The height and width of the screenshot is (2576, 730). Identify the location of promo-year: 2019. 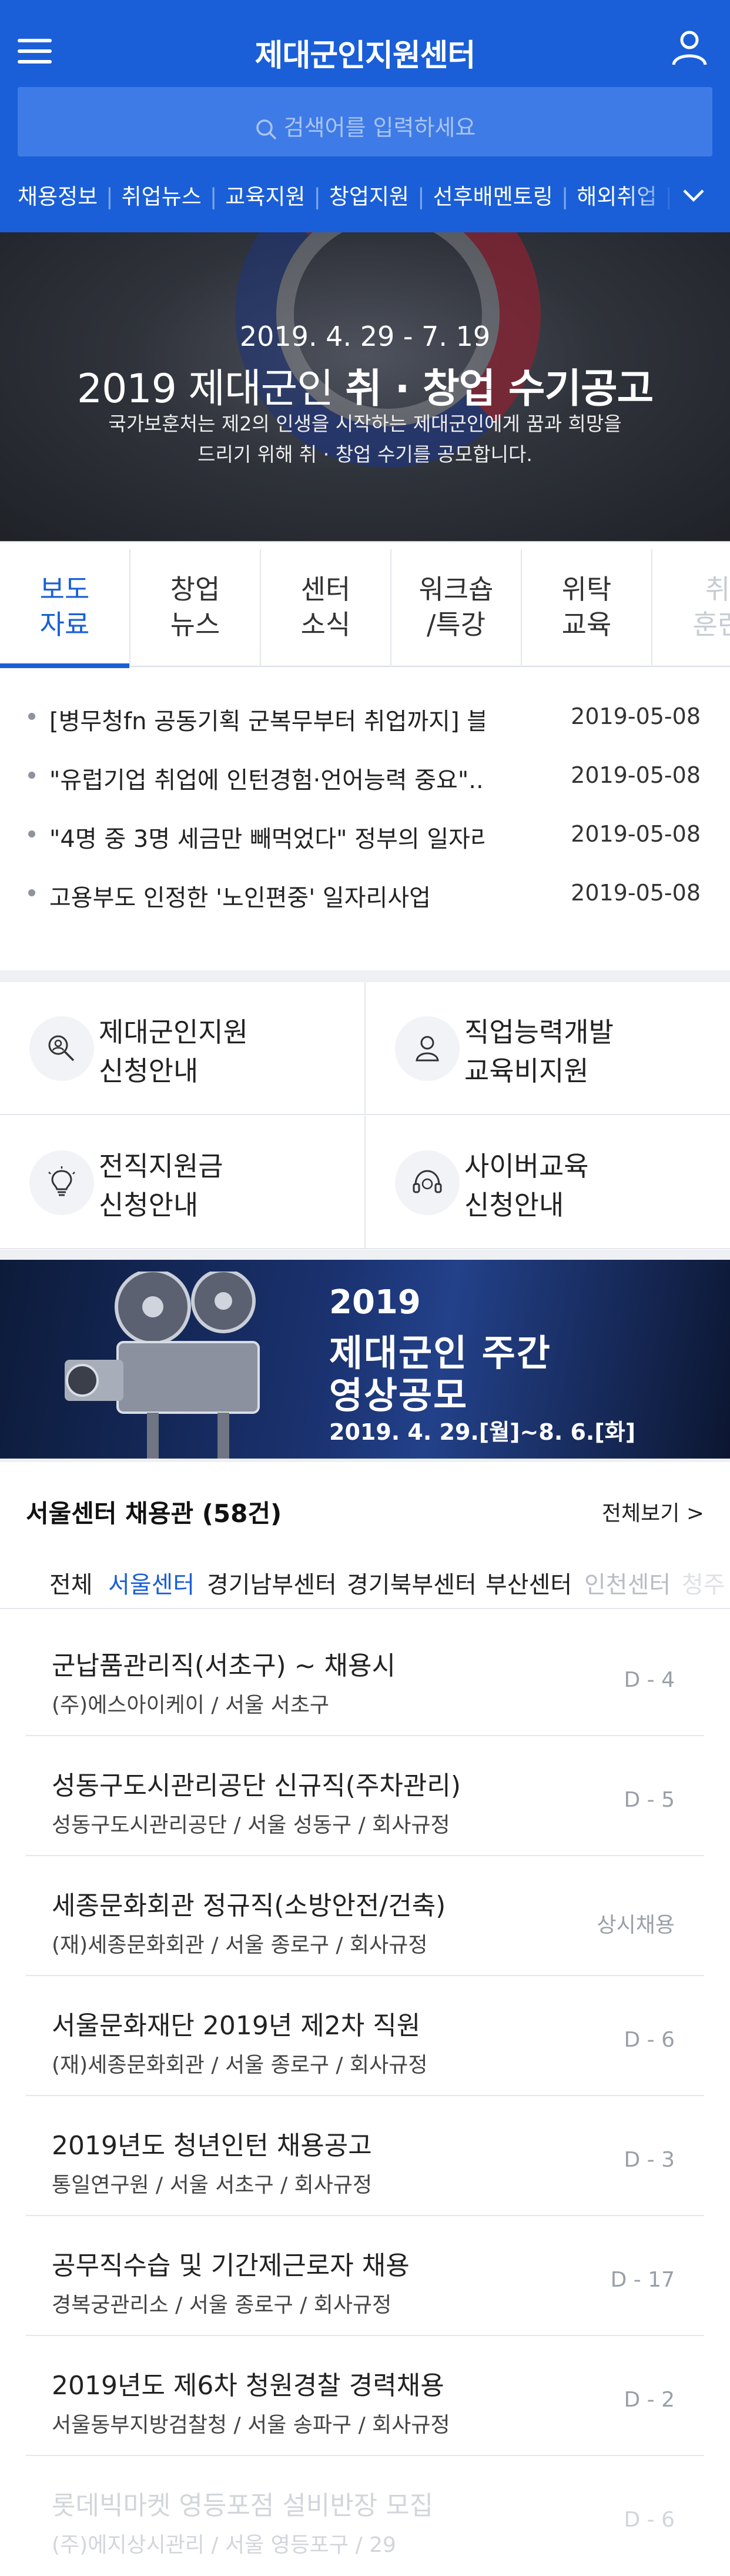
(375, 1302).